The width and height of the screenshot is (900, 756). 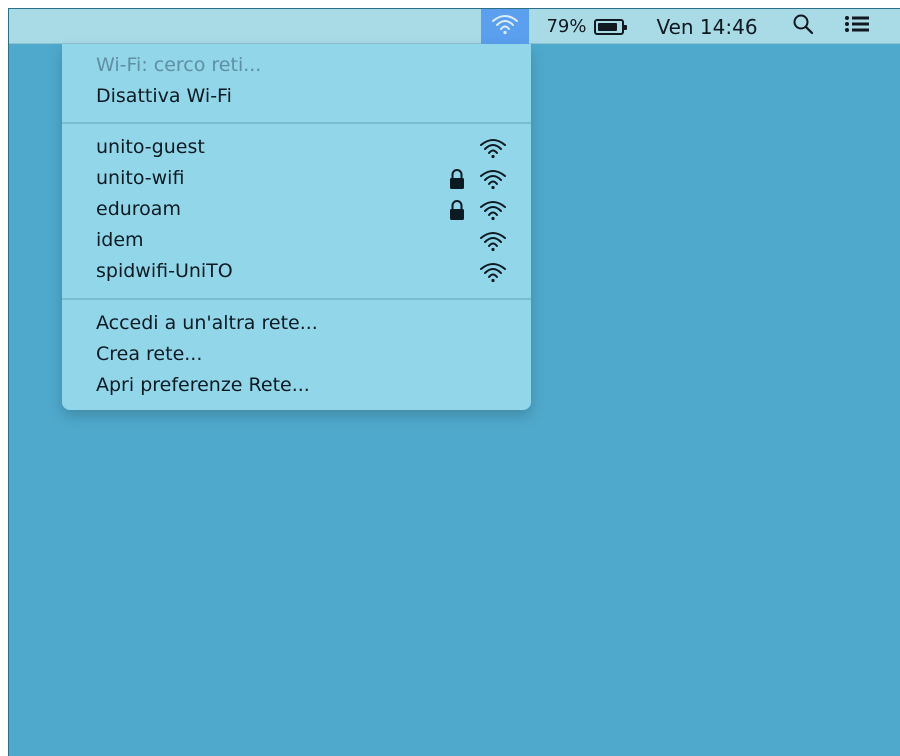 What do you see at coordinates (301, 96) in the screenshot?
I see `disable-wifi-item: Disattiva Wi-Fi` at bounding box center [301, 96].